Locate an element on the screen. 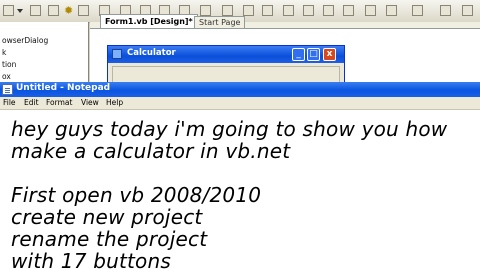  menu-bar: File Edit Format View Help is located at coordinates (240, 103).